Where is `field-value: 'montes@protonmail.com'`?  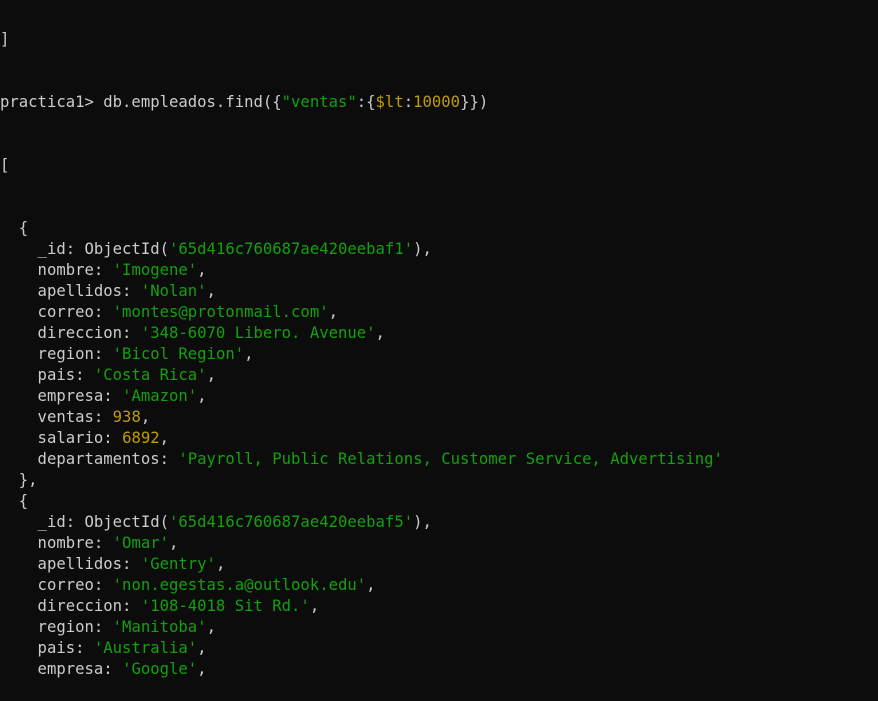 field-value: 'montes@protonmail.com' is located at coordinates (220, 312).